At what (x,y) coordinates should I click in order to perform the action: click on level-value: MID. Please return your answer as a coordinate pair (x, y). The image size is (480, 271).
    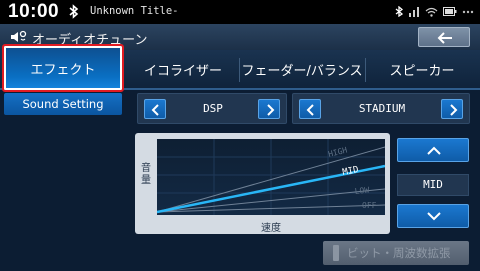
    Looking at the image, I should click on (433, 185).